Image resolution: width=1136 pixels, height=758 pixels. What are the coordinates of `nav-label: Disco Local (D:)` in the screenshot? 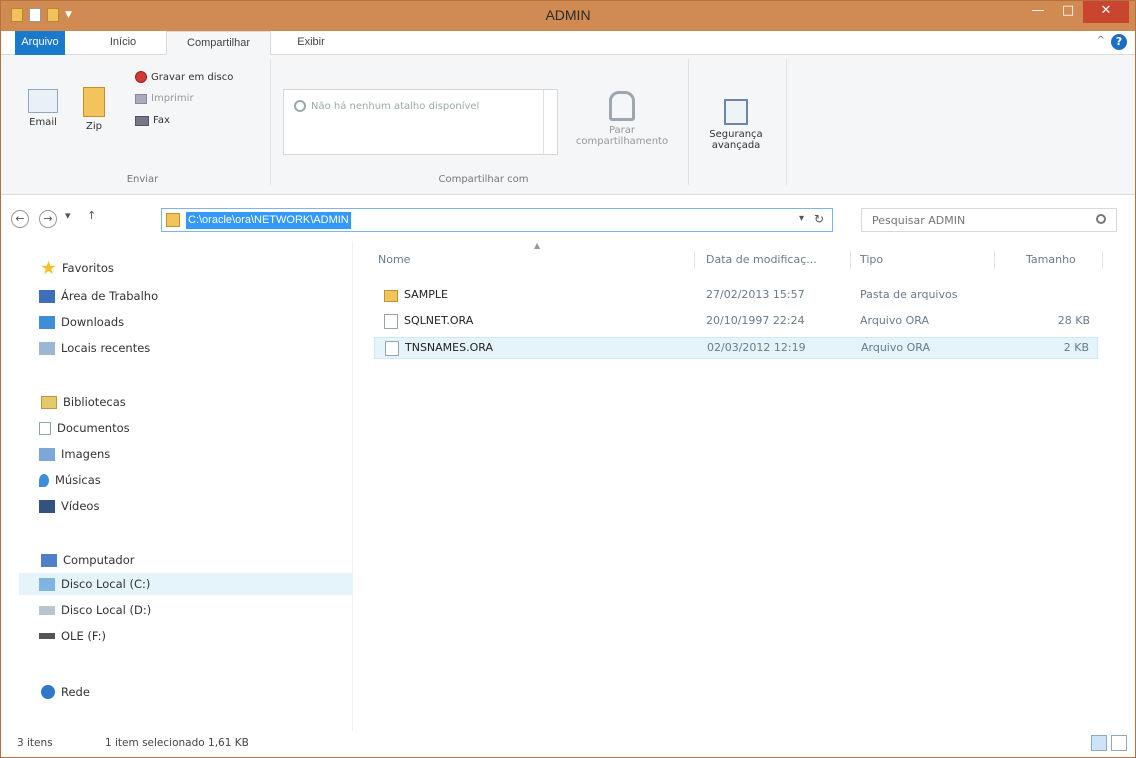 It's located at (106, 610).